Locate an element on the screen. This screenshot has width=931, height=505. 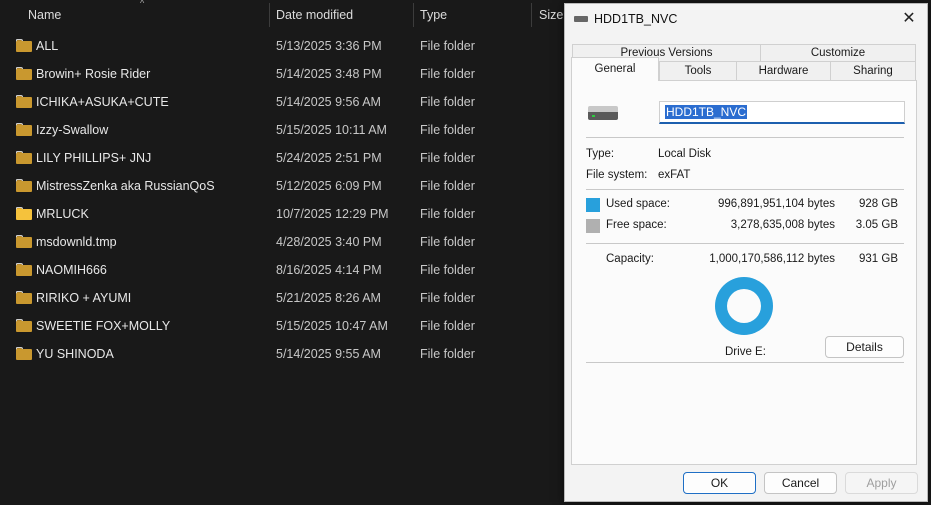
tab-row-bottom: General Tools Hardware Sharing is located at coordinates (743, 69).